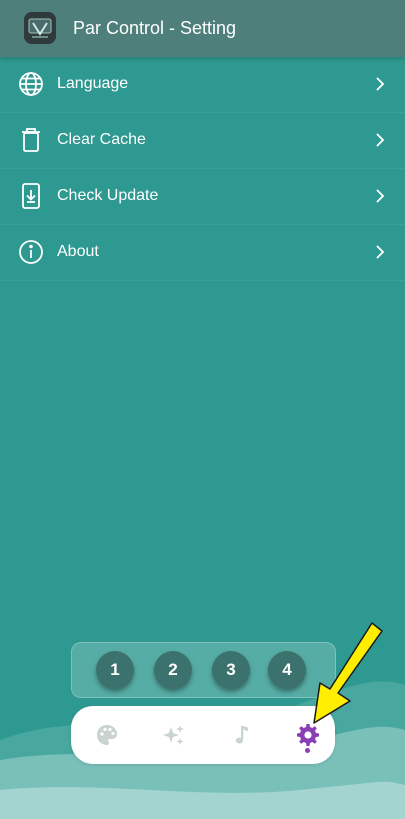 The height and width of the screenshot is (819, 405). Describe the element at coordinates (108, 195) in the screenshot. I see `menu-item-label: Check Update` at that location.